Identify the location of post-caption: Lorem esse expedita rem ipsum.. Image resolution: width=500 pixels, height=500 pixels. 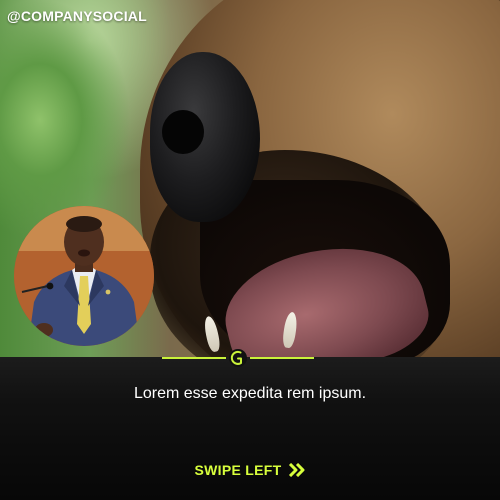
(250, 393).